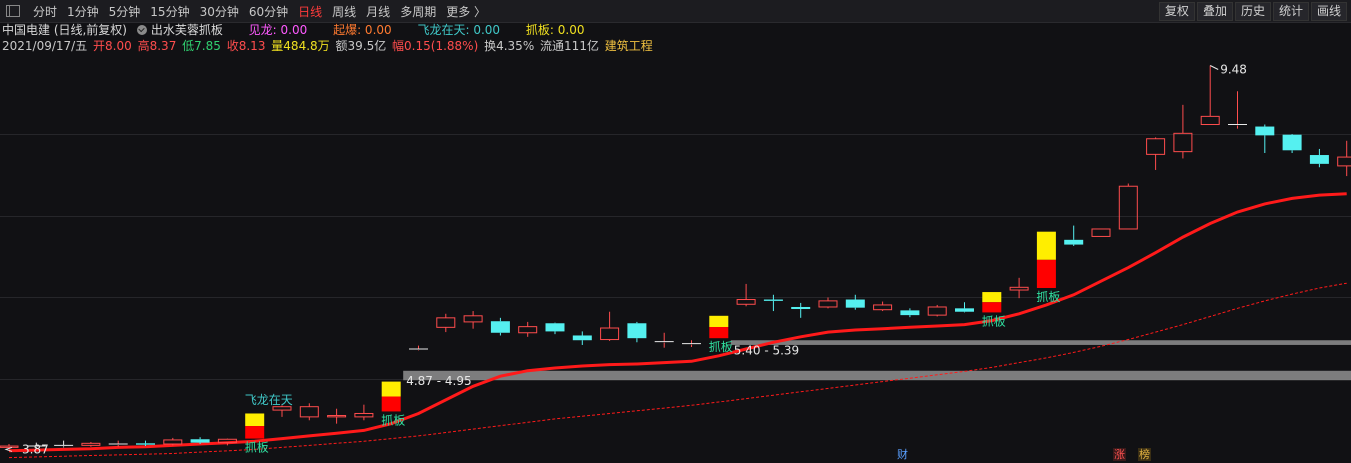 This screenshot has height=463, width=1351. I want to click on chart-tools: 复权 叠加 历史 统计 画线, so click(1252, 11).